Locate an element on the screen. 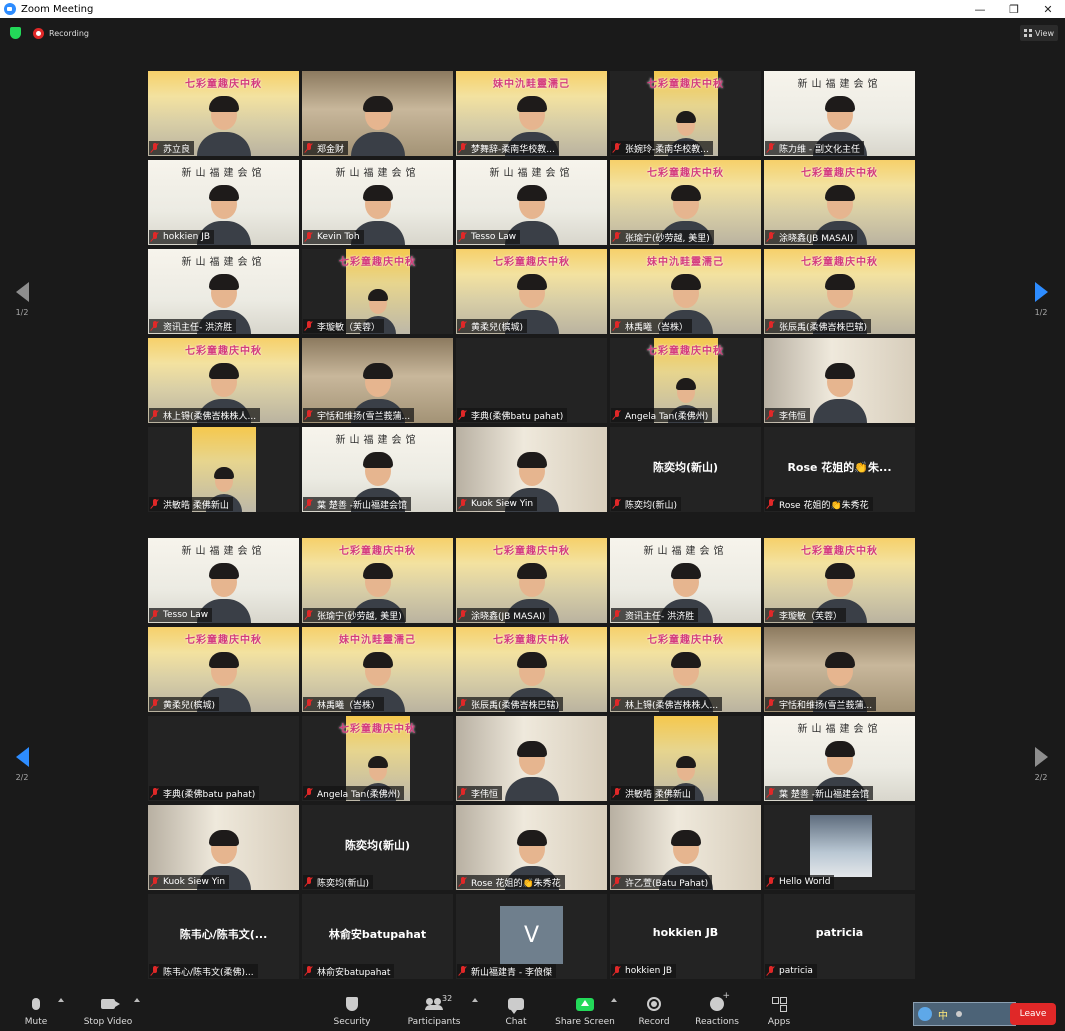 Image resolution: width=1065 pixels, height=1031 pixels. ime-language-indicator: 中 is located at coordinates (943, 1014).